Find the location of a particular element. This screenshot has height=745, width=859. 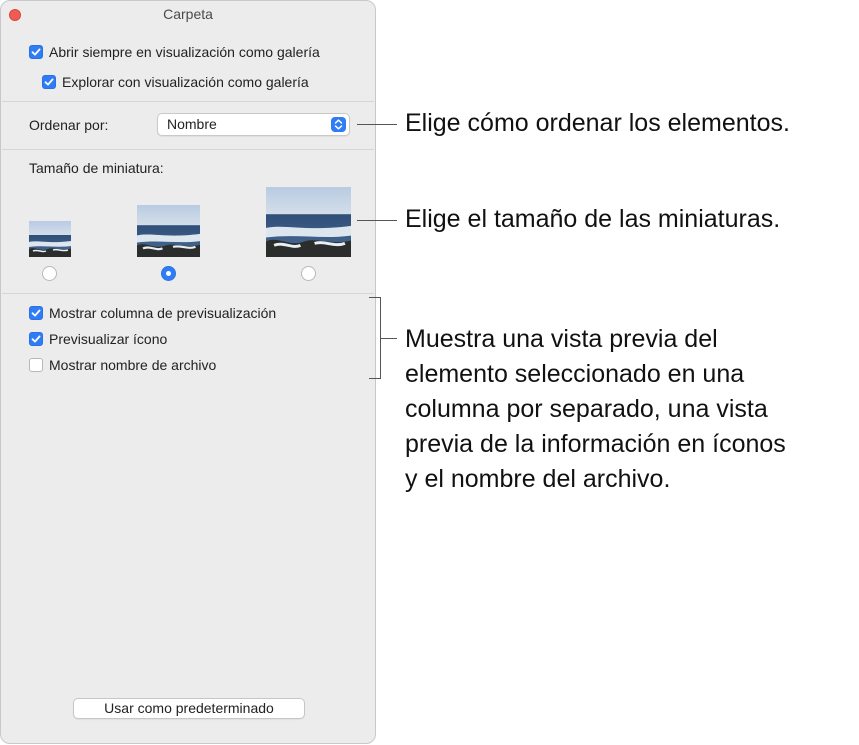

option-label: Mostrar nombre de archivo is located at coordinates (133, 365).